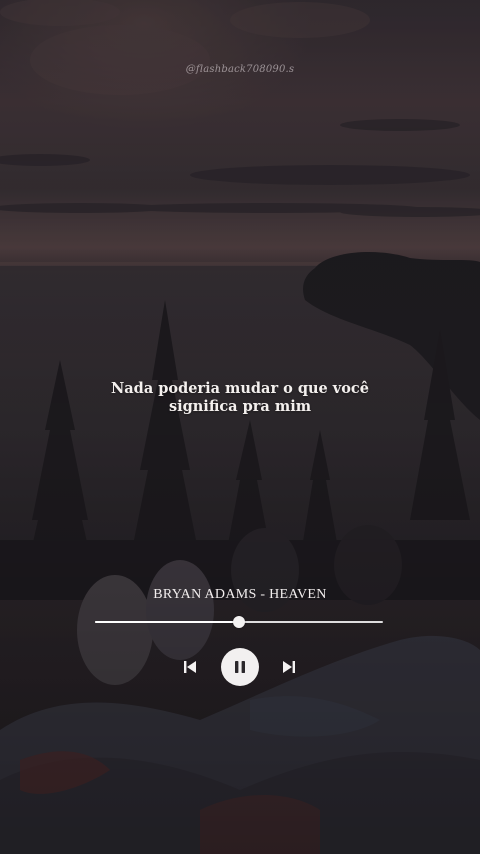 This screenshot has width=480, height=854. I want to click on skip-previous-icon, so click(190, 667).